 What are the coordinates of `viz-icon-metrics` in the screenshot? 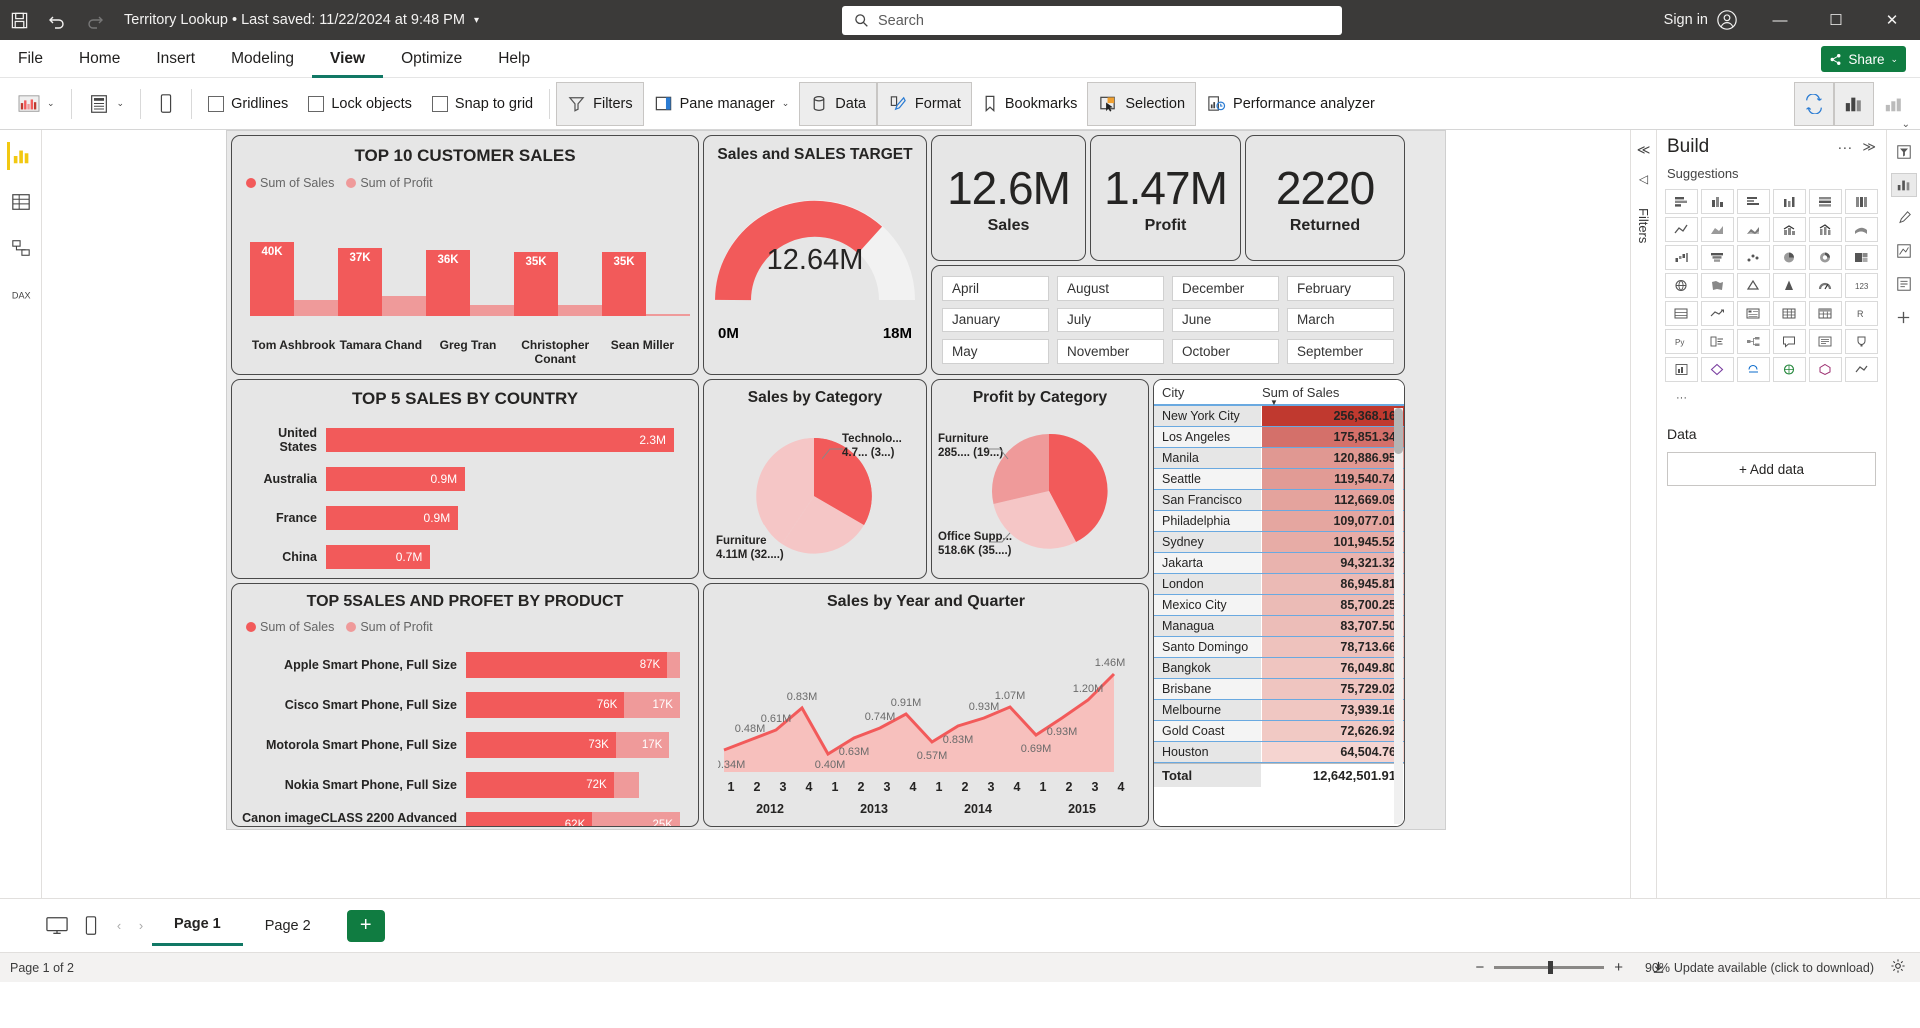 It's located at (1861, 341).